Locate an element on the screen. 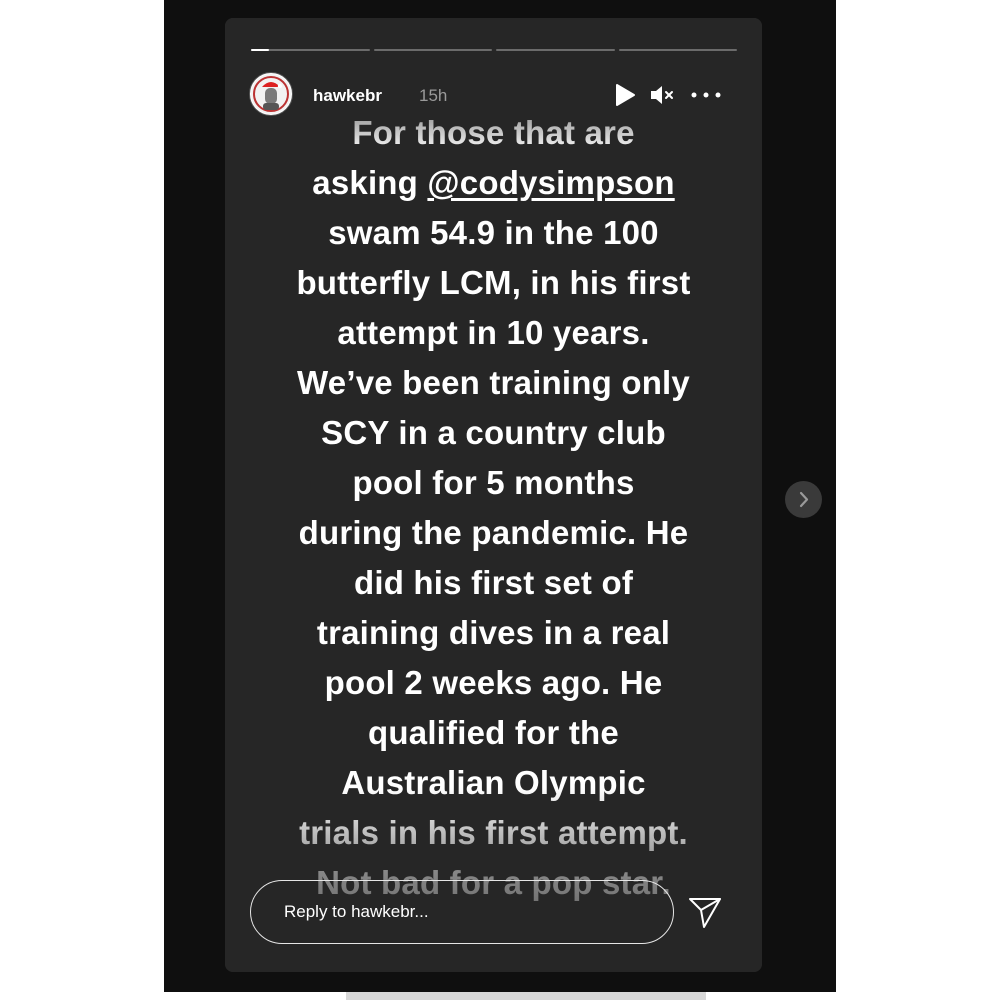  story-text-line: Australian Olympic is located at coordinates (493, 782).